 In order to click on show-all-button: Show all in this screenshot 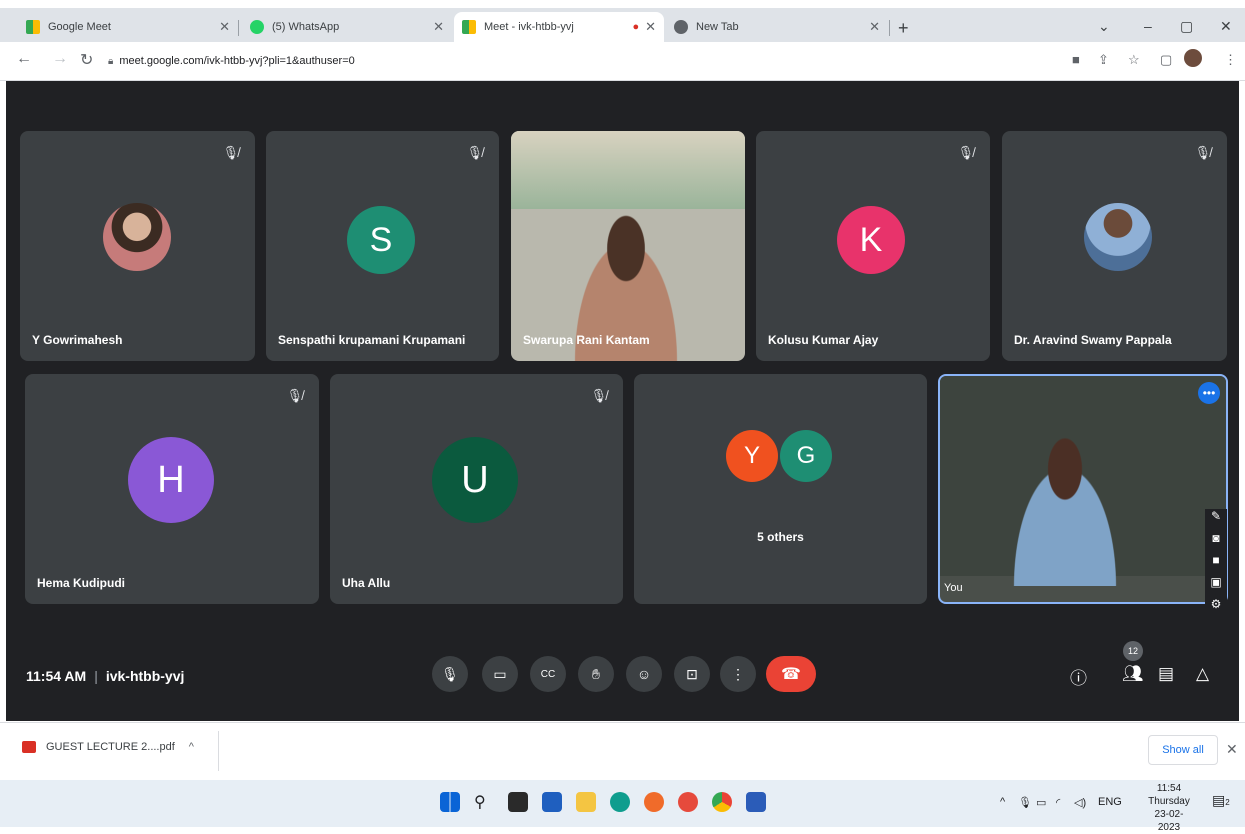, I will do `click(1183, 750)`.